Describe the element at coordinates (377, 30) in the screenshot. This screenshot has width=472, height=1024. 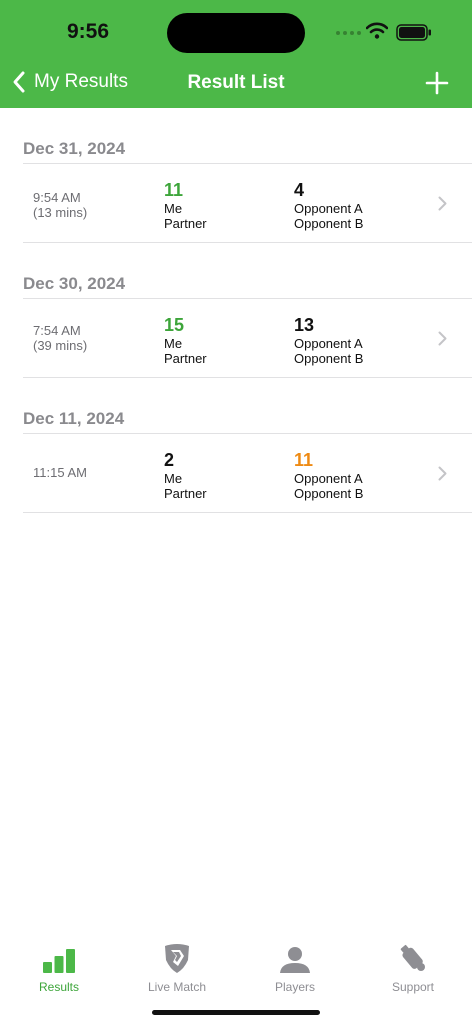
I see `wifi-icon` at that location.